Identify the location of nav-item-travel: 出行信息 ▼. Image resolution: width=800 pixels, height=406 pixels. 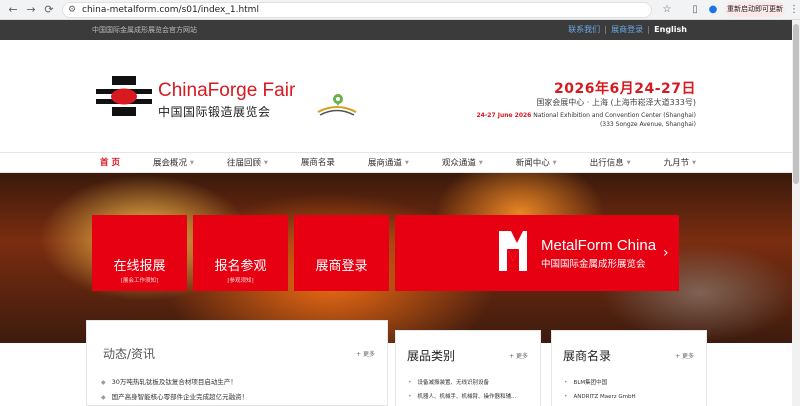
(610, 163).